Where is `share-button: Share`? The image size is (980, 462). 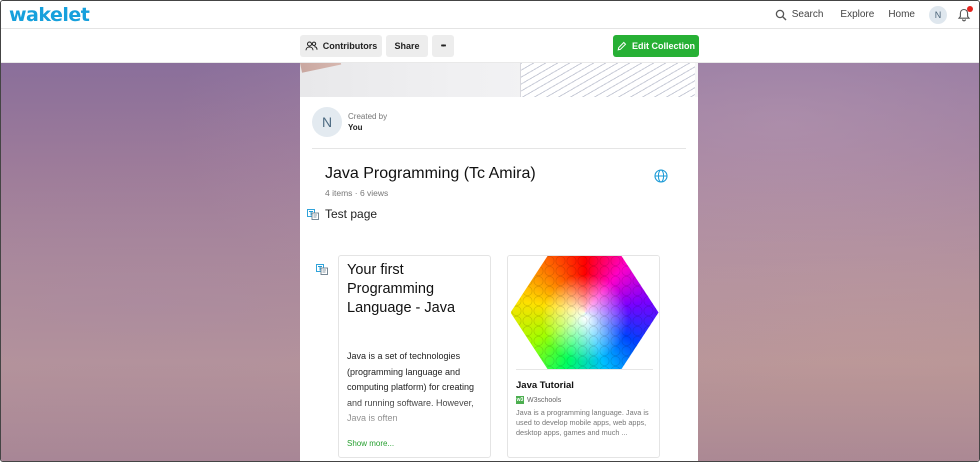 share-button: Share is located at coordinates (407, 46).